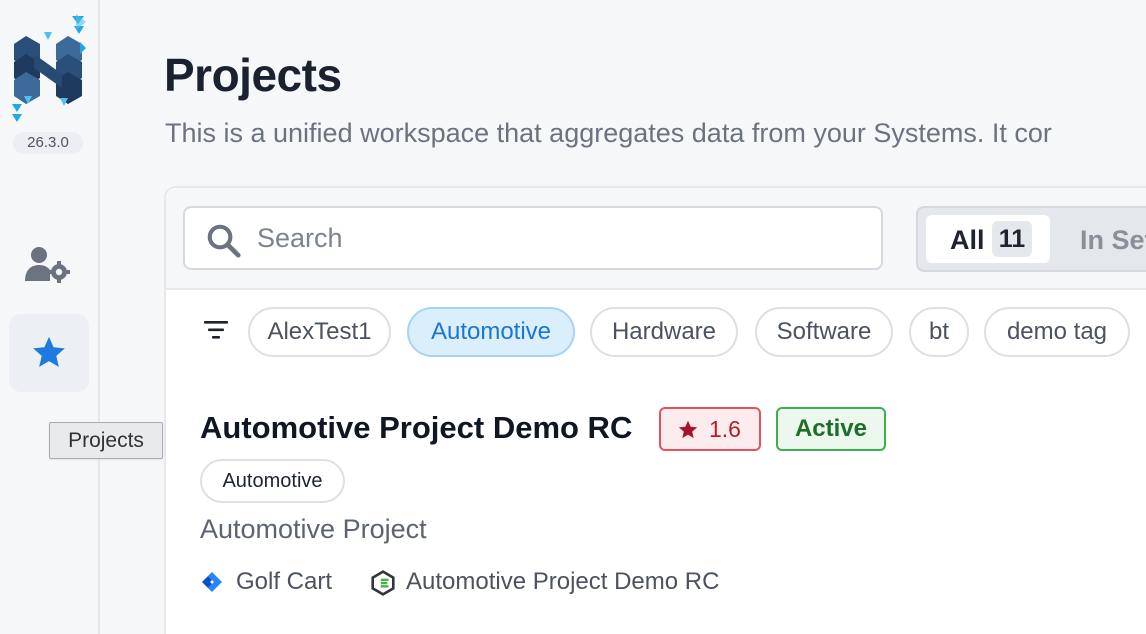 The image size is (1146, 634). I want to click on rating-badge: 1.6, so click(710, 429).